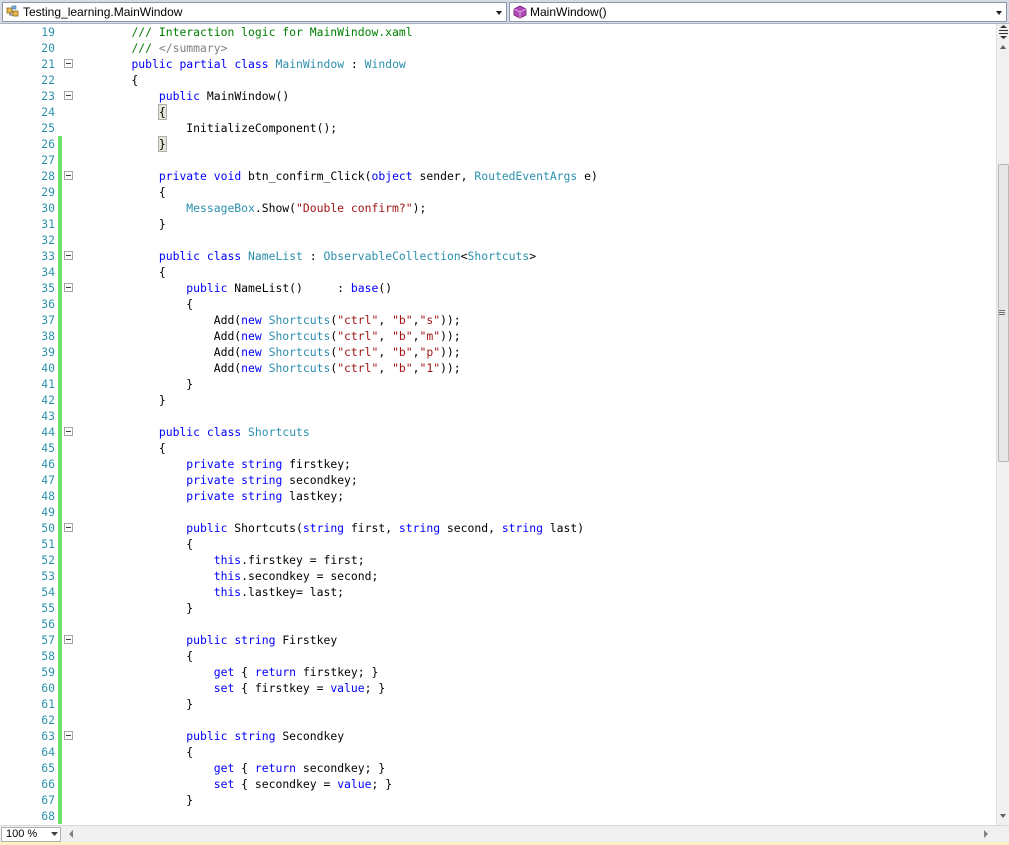 The image size is (1009, 845). What do you see at coordinates (498, 272) in the screenshot?
I see `code-line: 34 {` at bounding box center [498, 272].